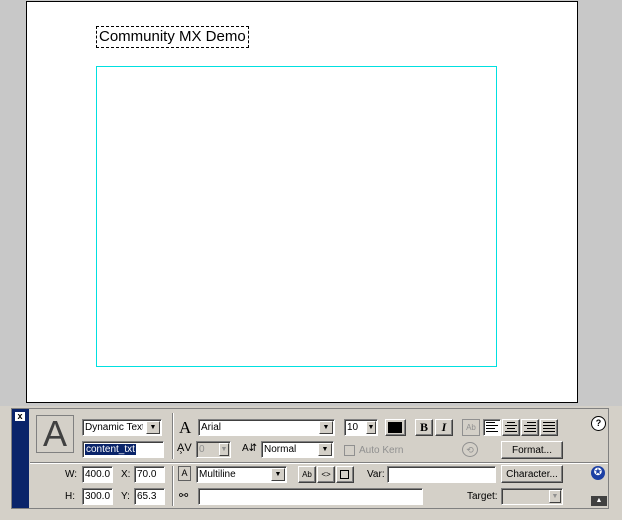  I want to click on selectable-button: Ab, so click(307, 474).